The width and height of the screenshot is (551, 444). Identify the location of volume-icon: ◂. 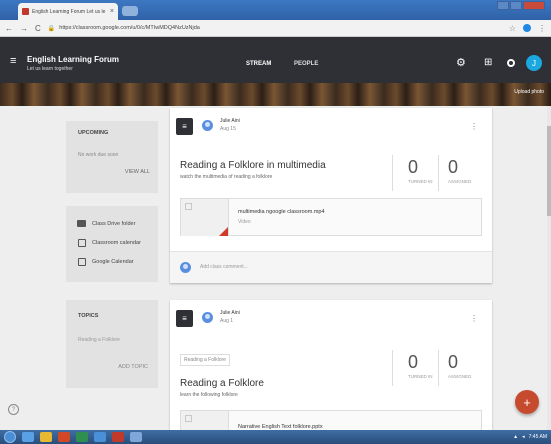
(523, 437).